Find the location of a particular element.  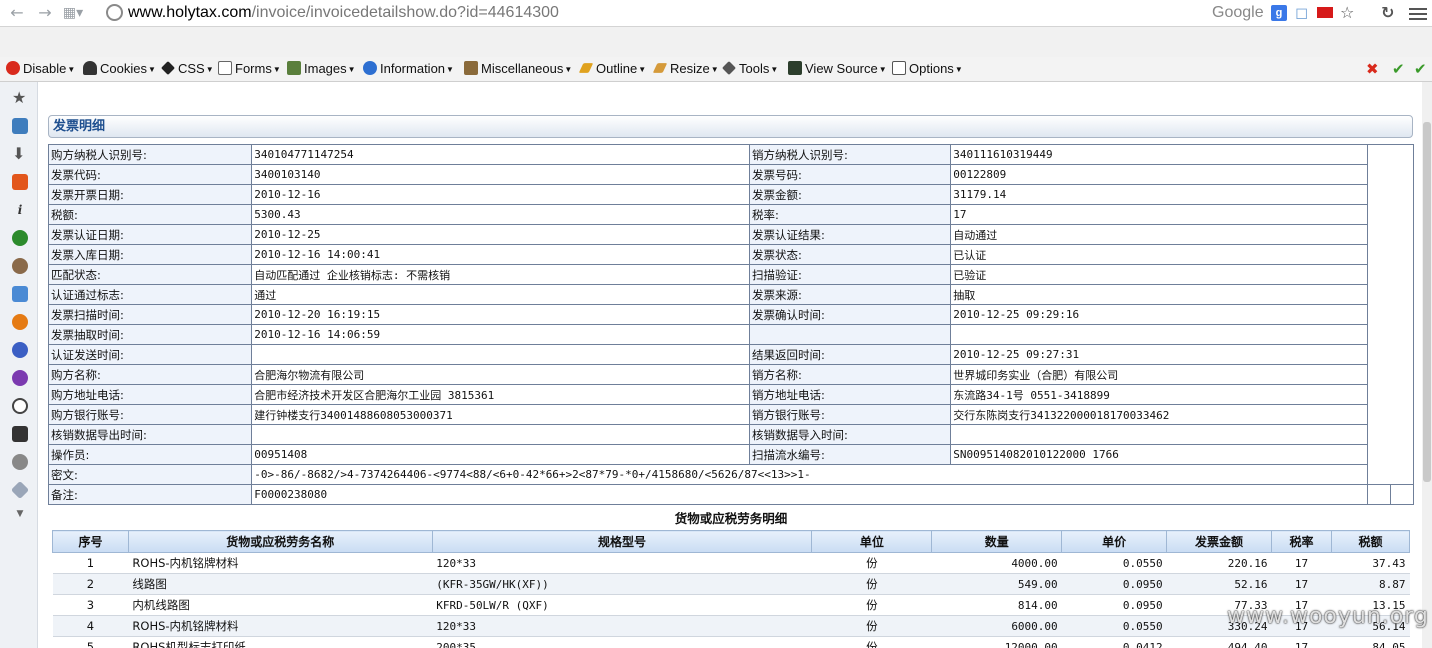

detail-side-cell is located at coordinates (1390, 314).